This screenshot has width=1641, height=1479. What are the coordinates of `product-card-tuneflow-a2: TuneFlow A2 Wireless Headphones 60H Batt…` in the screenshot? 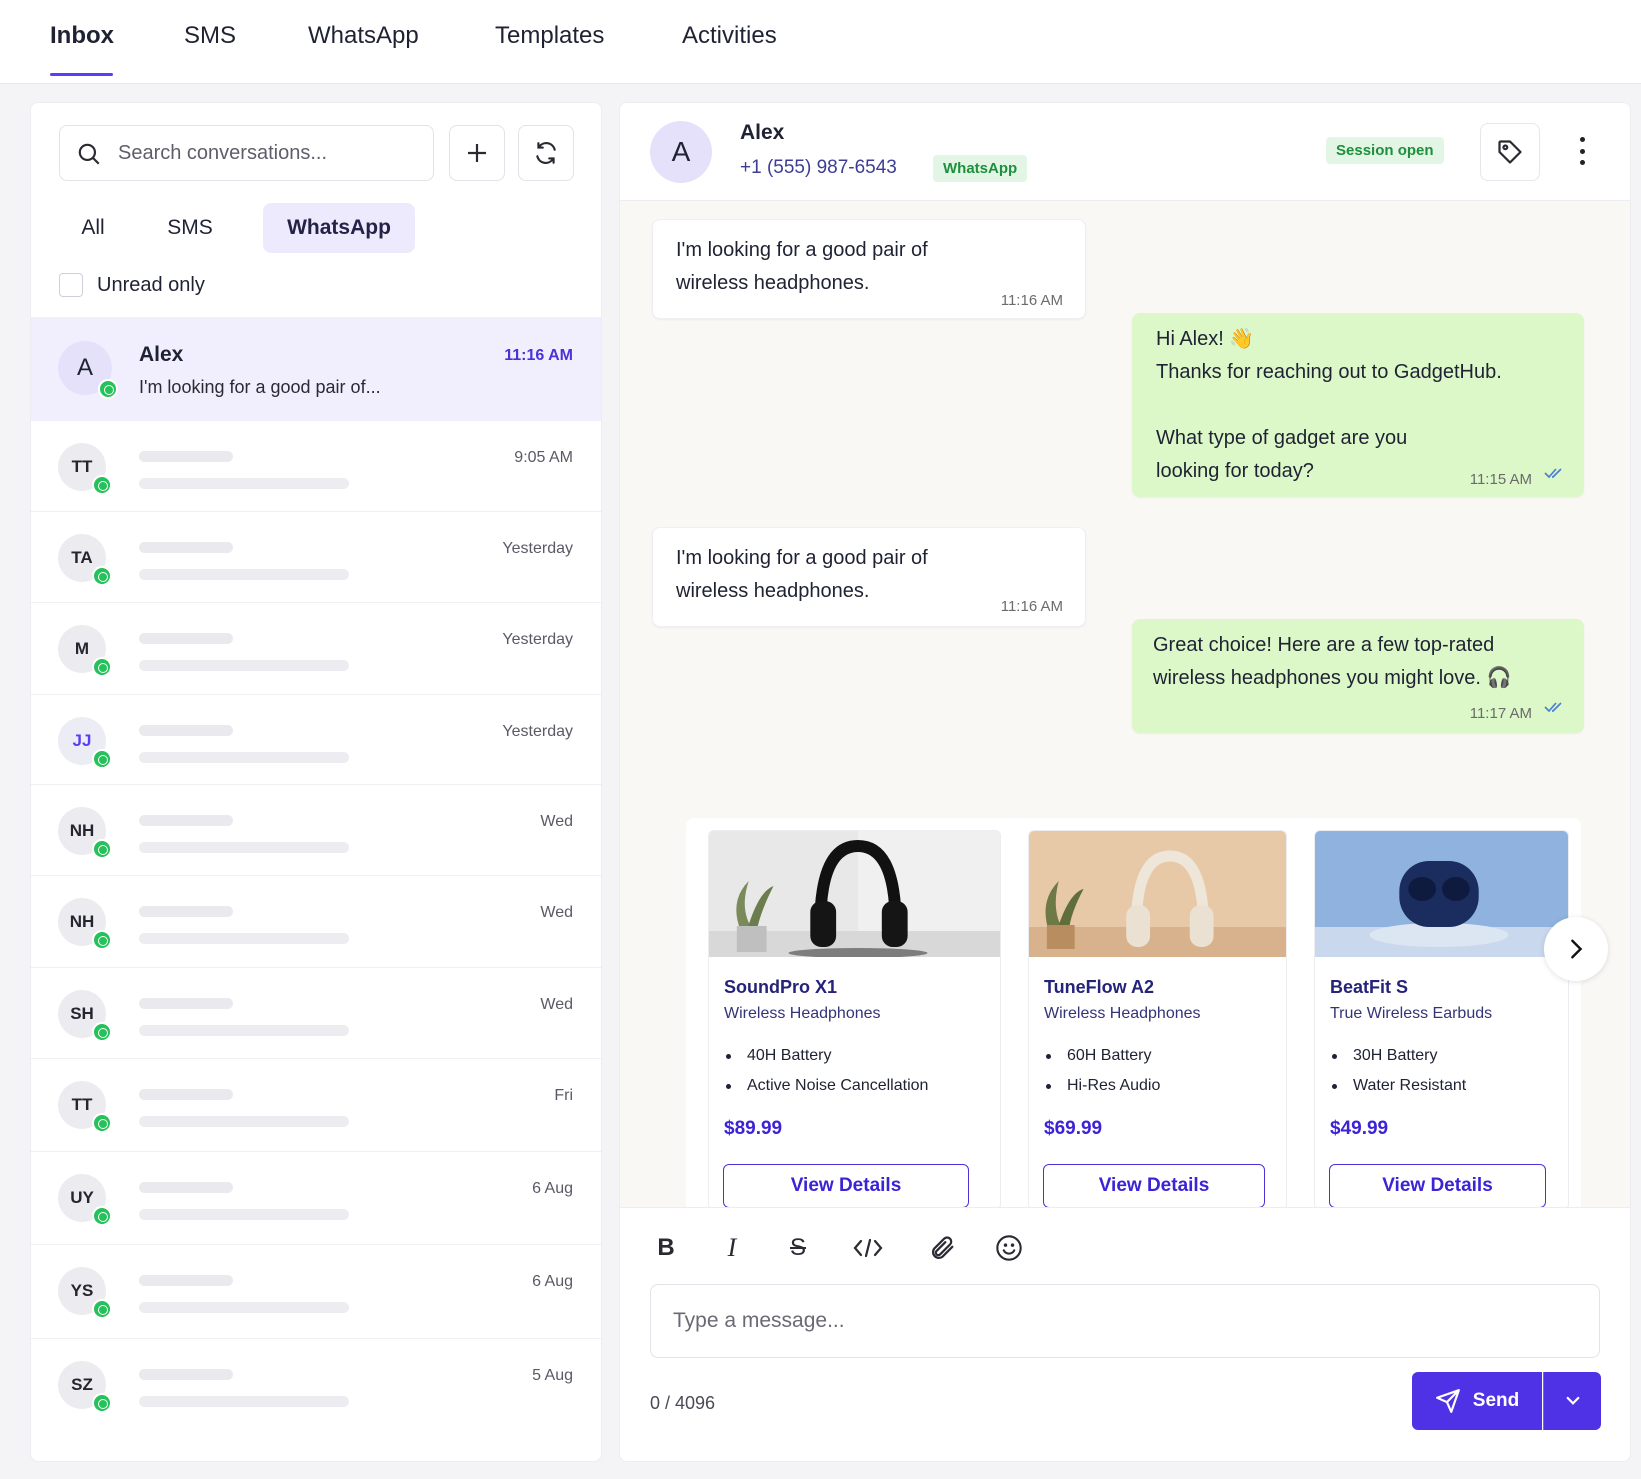 It's located at (1157, 1020).